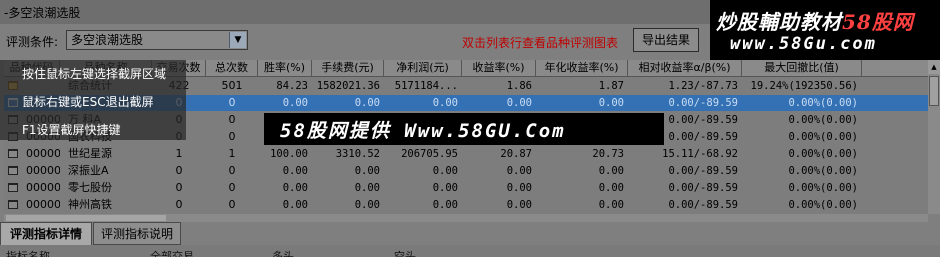 The image size is (940, 257). What do you see at coordinates (611, 86) in the screenshot?
I see `cell-annual: 1.87` at bounding box center [611, 86].